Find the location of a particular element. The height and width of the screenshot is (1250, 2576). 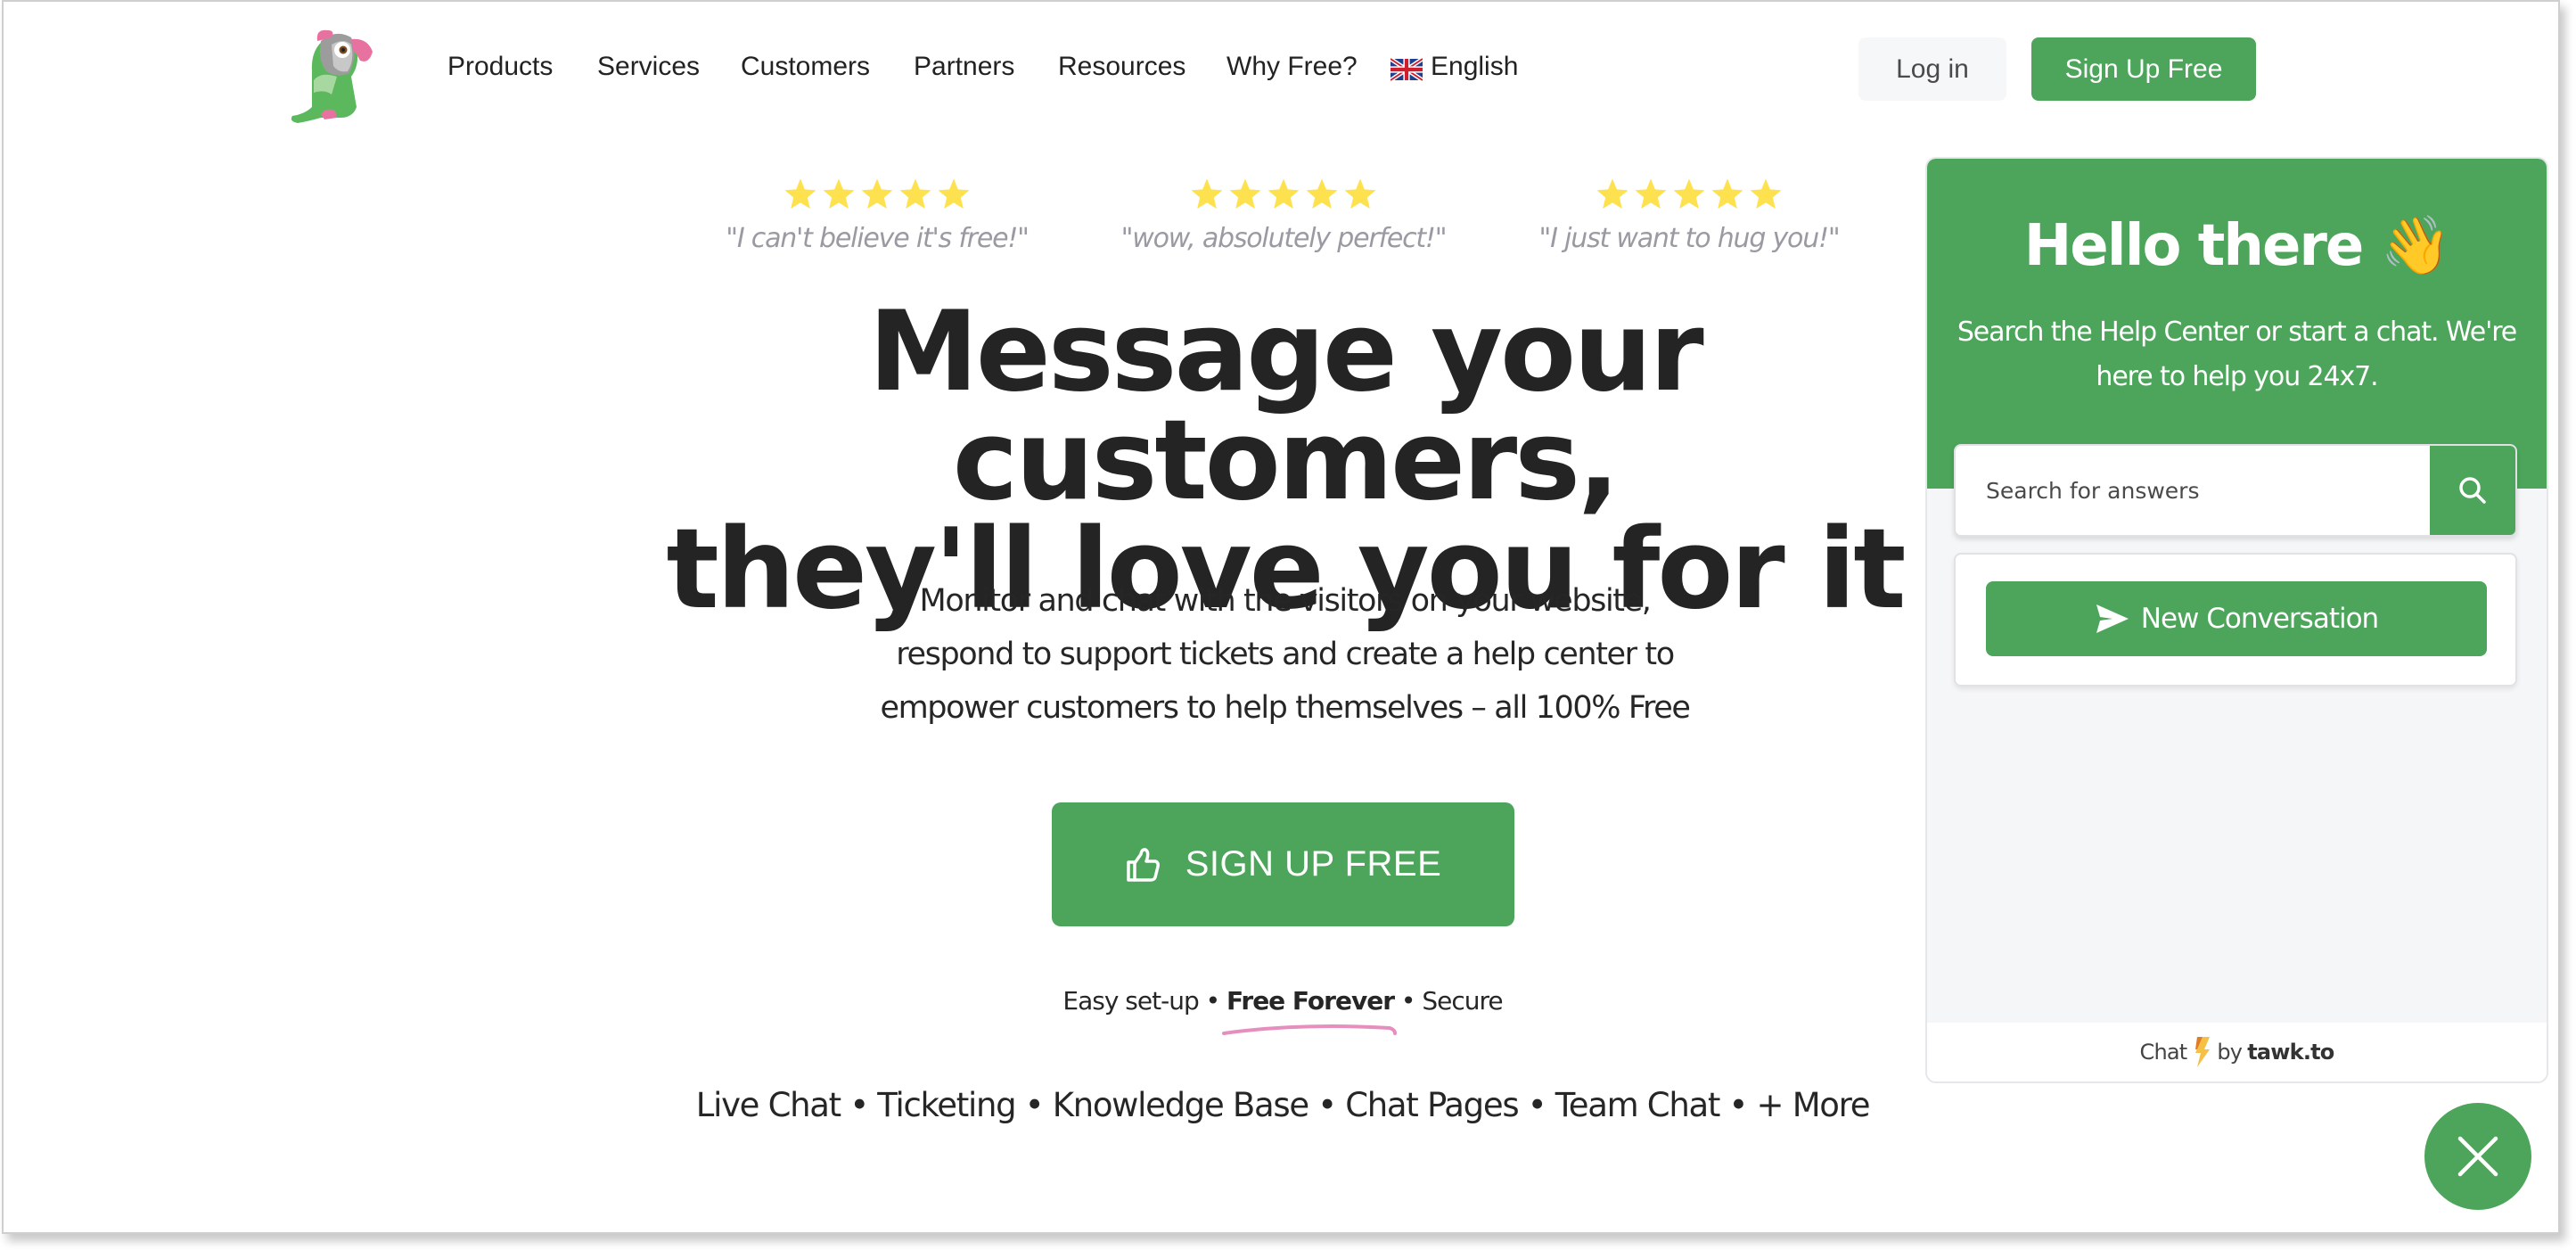

nav-products: Products is located at coordinates (500, 67).